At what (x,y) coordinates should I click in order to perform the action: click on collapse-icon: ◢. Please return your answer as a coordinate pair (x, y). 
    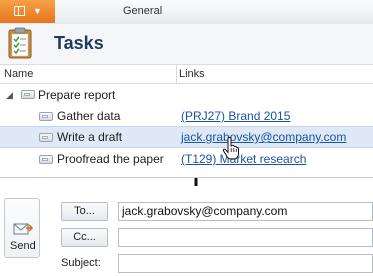
    Looking at the image, I should click on (9, 95).